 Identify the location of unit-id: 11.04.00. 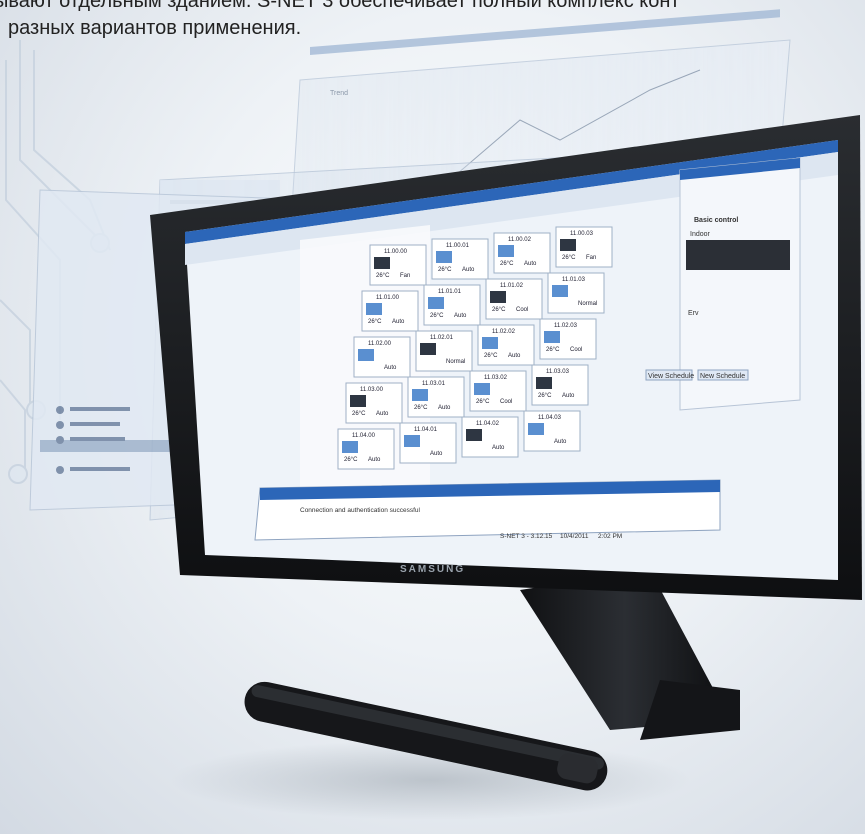
(364, 436).